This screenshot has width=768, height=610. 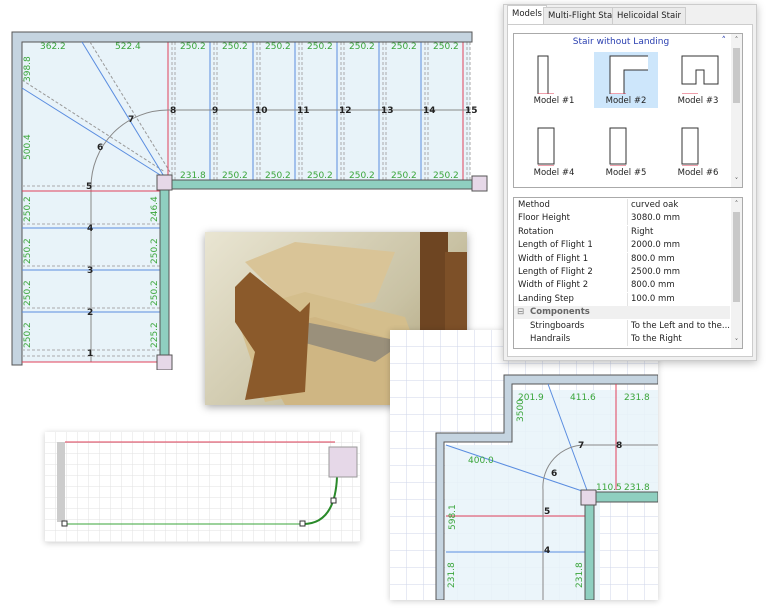 What do you see at coordinates (261, 111) in the screenshot?
I see `step-number: 10` at bounding box center [261, 111].